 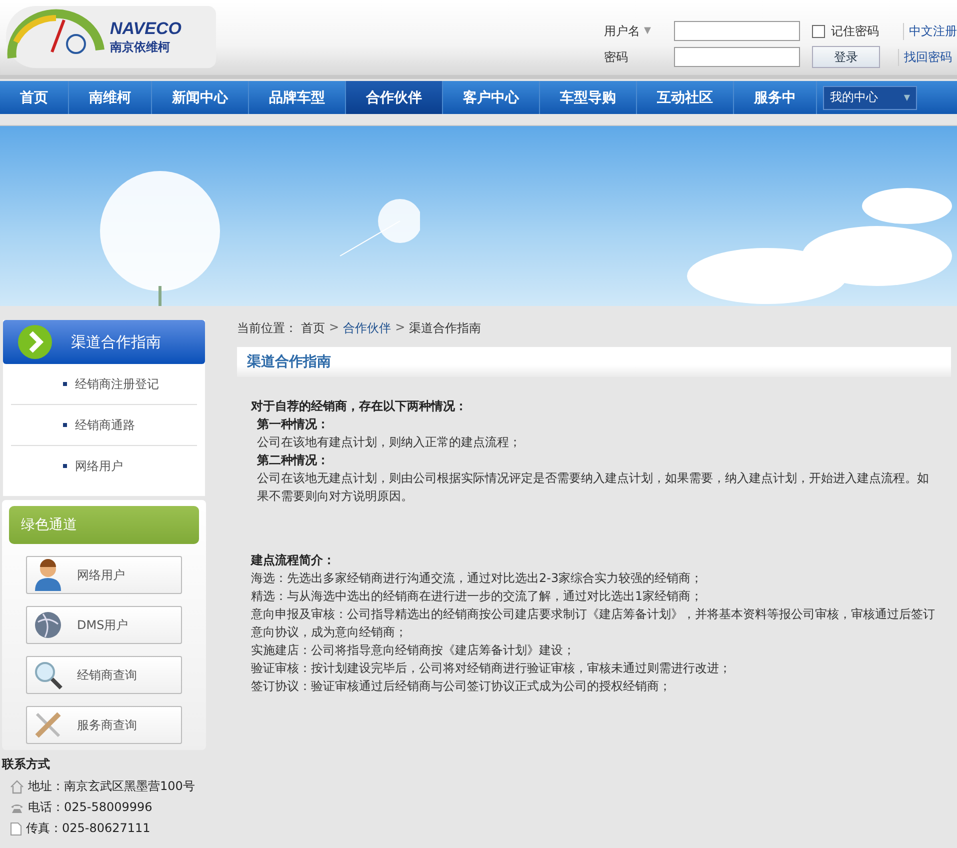 I want to click on article-text: 对于自荐的经销商，存在以下两种情况：, so click(x=359, y=406).